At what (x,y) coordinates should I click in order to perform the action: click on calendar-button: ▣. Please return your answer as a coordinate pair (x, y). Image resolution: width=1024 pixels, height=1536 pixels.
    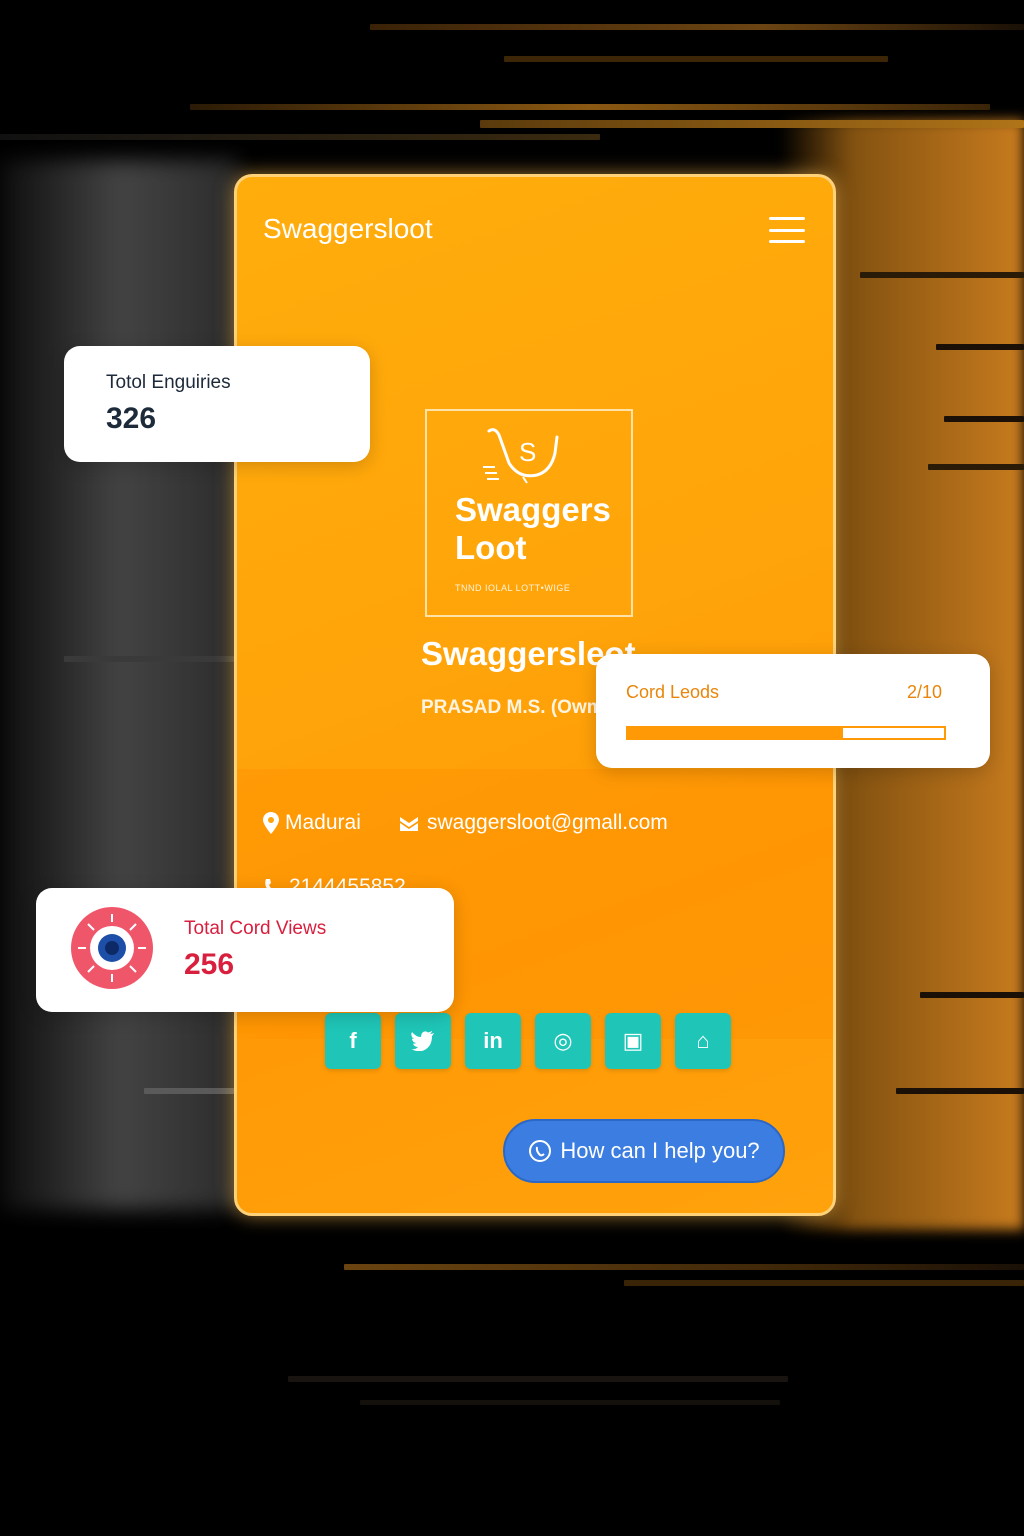
    Looking at the image, I should click on (633, 1041).